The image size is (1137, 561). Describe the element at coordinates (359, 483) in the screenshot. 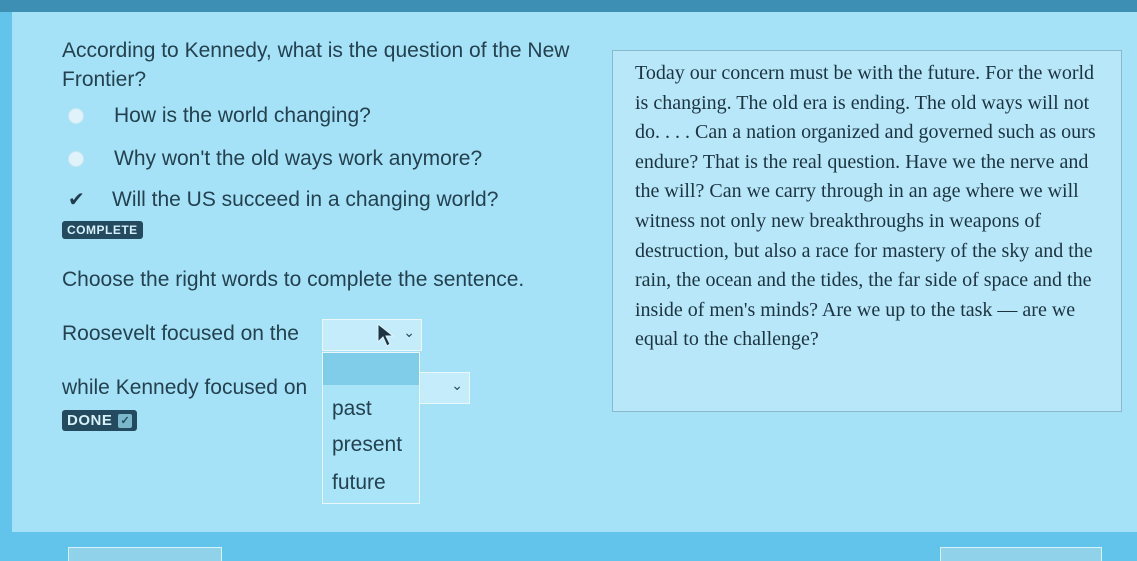

I see `dropdown-option-future: future` at that location.